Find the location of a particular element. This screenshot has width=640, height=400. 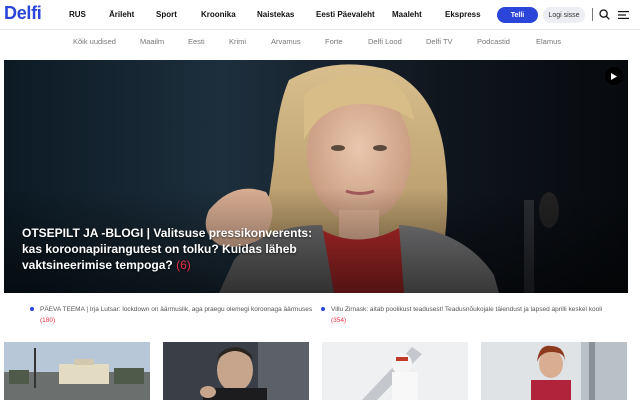

nav-item-ekspress: Ekspress is located at coordinates (463, 14).